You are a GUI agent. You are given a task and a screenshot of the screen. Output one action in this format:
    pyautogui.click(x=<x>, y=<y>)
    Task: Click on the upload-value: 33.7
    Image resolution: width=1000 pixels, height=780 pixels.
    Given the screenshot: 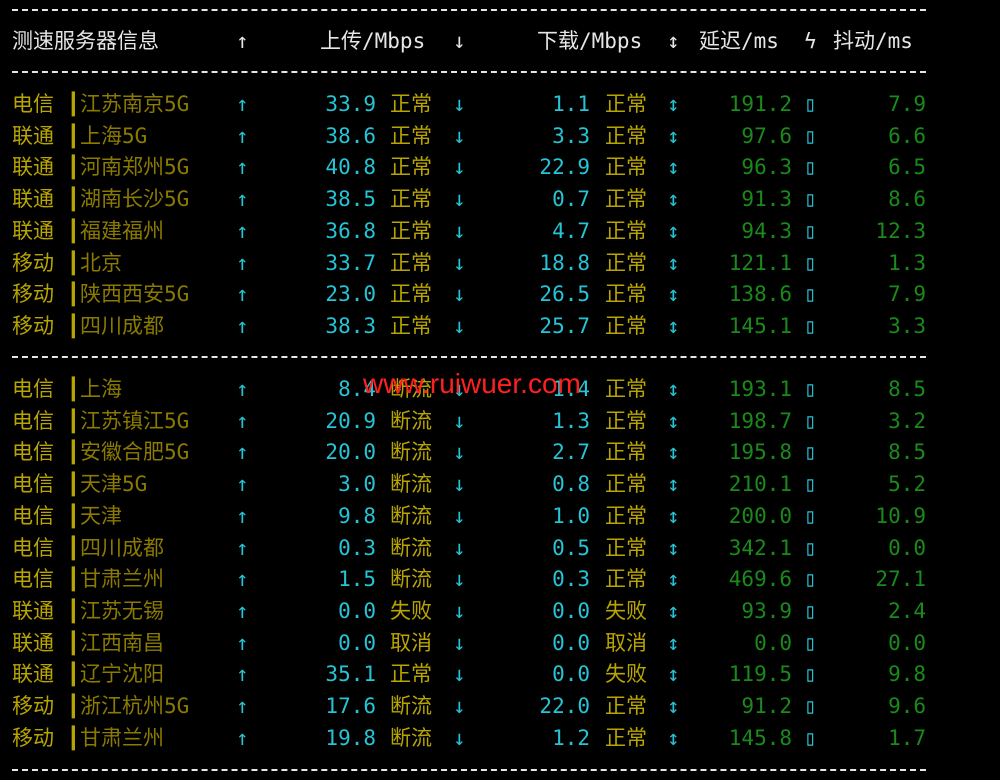 What is the action you would take?
    pyautogui.click(x=350, y=262)
    